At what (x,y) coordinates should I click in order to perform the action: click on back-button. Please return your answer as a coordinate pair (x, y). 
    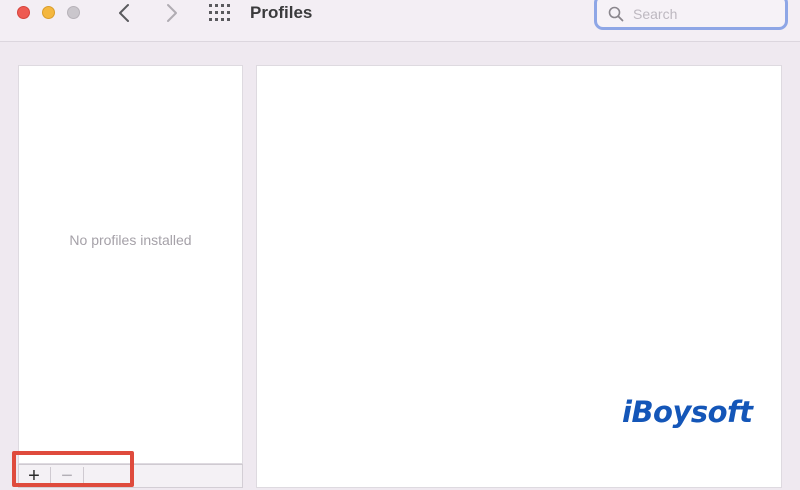
    Looking at the image, I should click on (125, 13).